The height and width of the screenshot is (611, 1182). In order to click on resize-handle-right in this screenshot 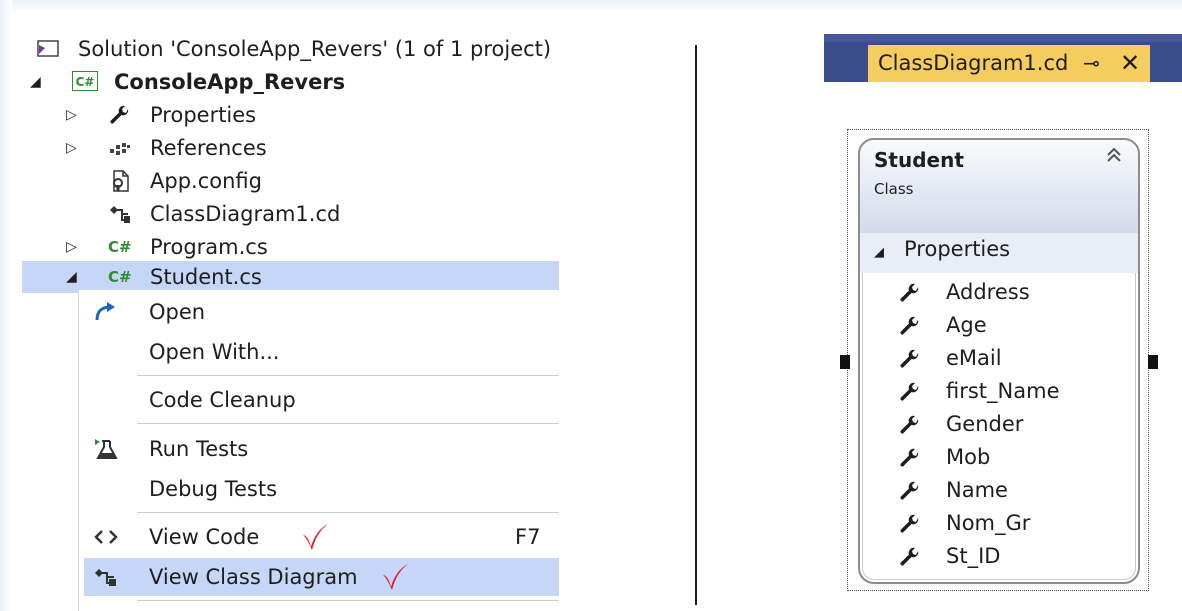, I will do `click(1153, 362)`.